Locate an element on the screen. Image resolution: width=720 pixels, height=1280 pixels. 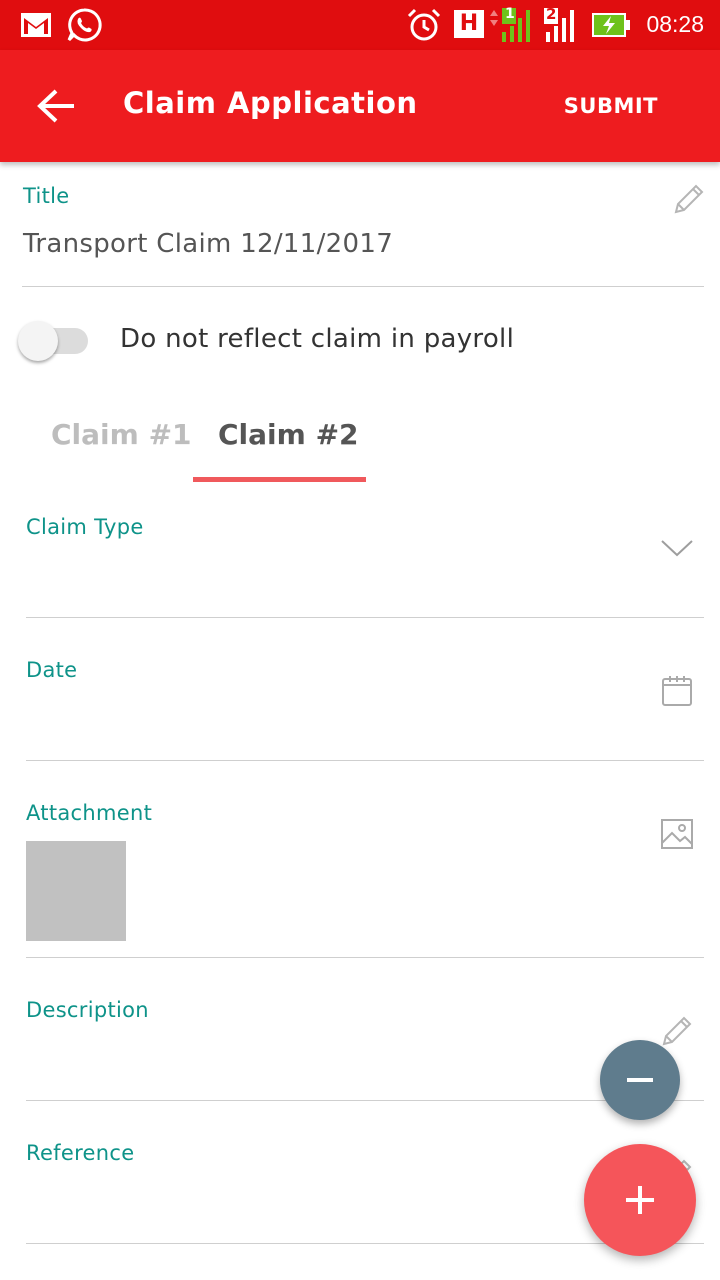
date-label: Date is located at coordinates (52, 670).